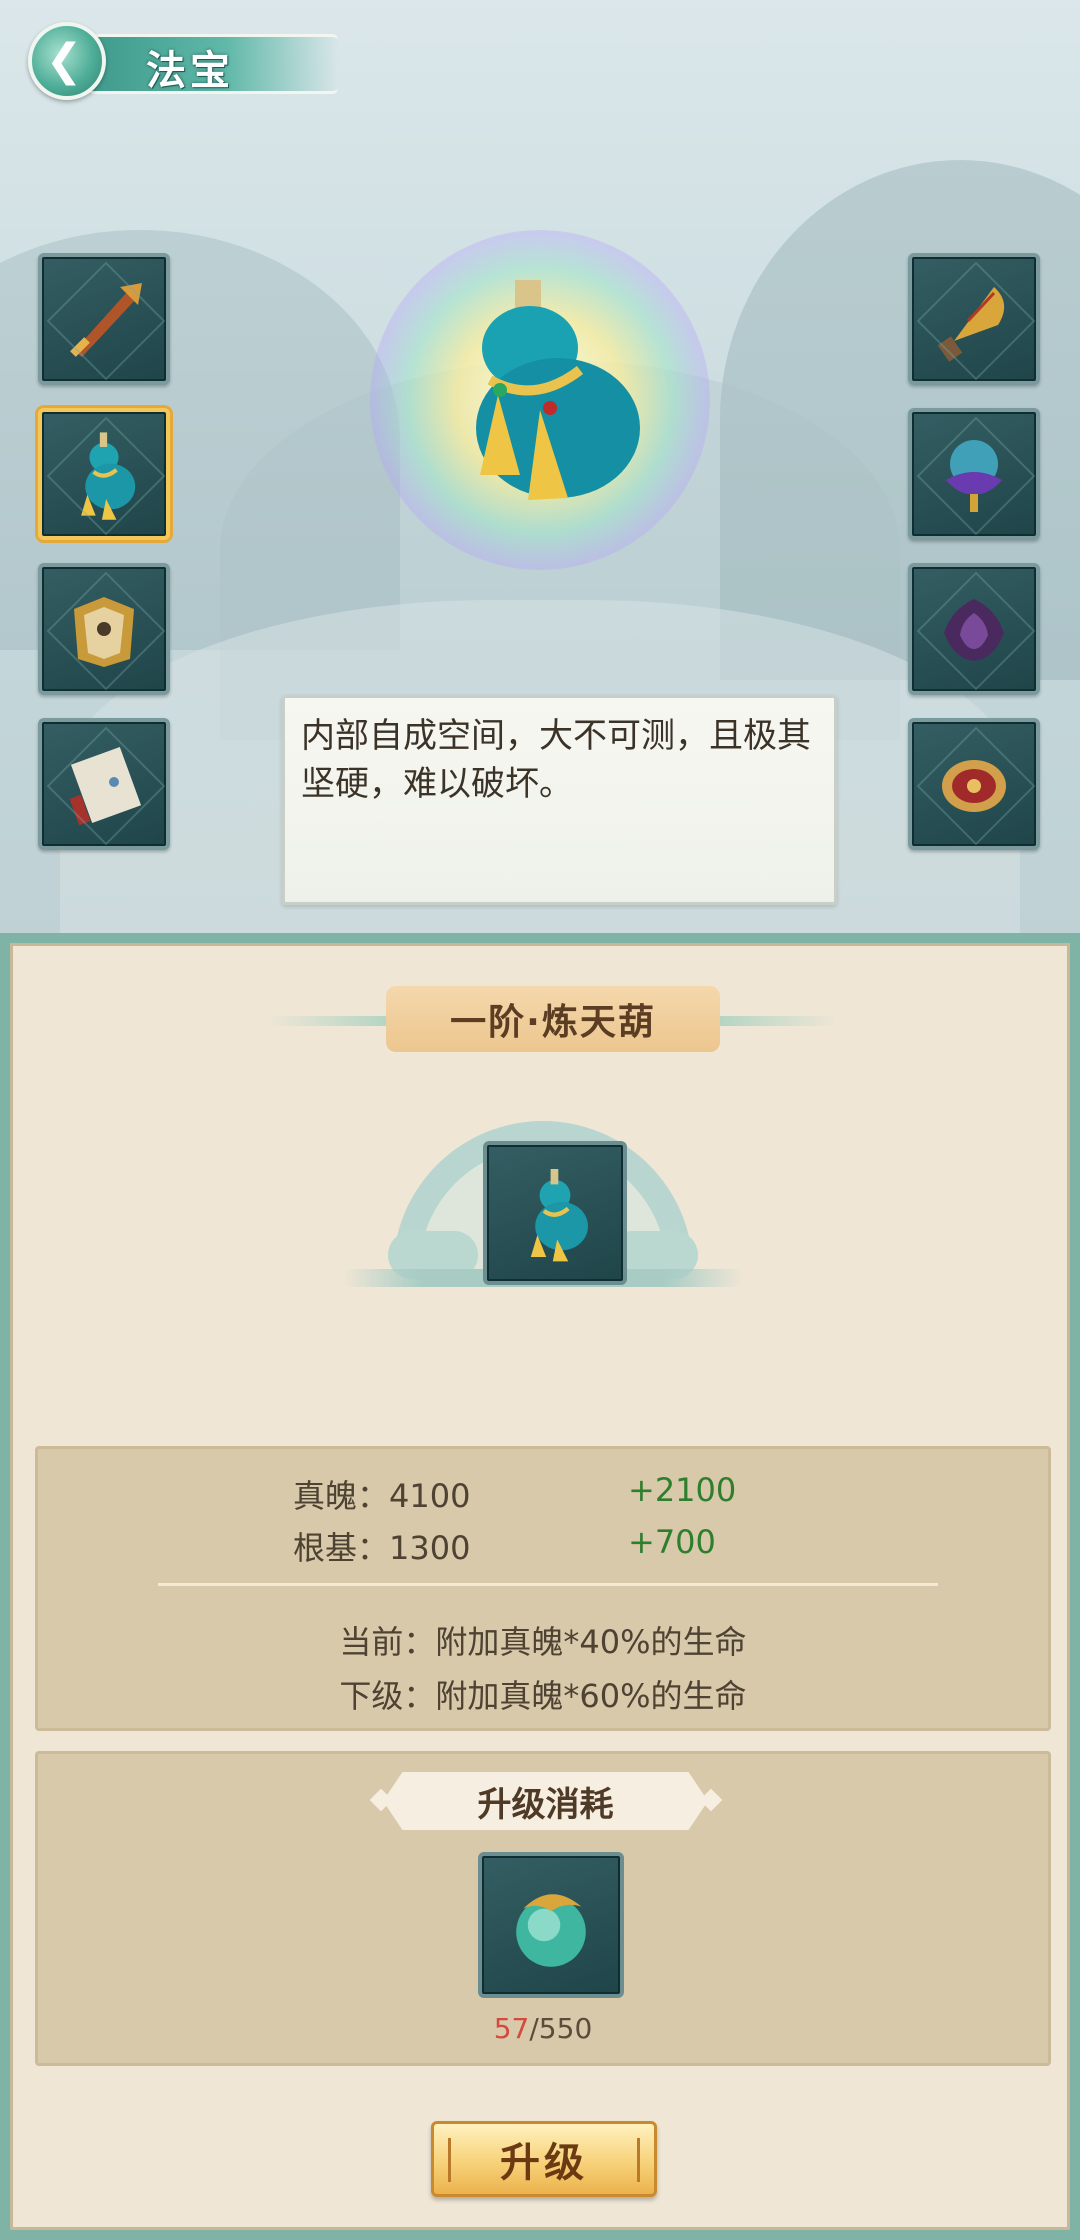 The width and height of the screenshot is (1080, 2240). I want to click on stat-row: 根基：1300 +700, so click(543, 1545).